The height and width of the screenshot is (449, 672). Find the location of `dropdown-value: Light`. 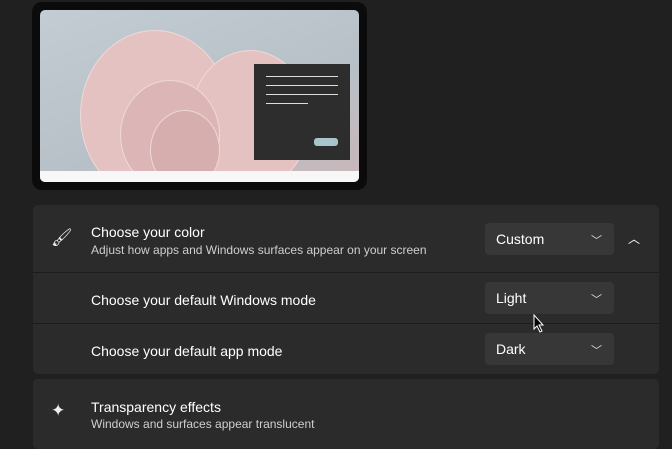

dropdown-value: Light is located at coordinates (511, 298).